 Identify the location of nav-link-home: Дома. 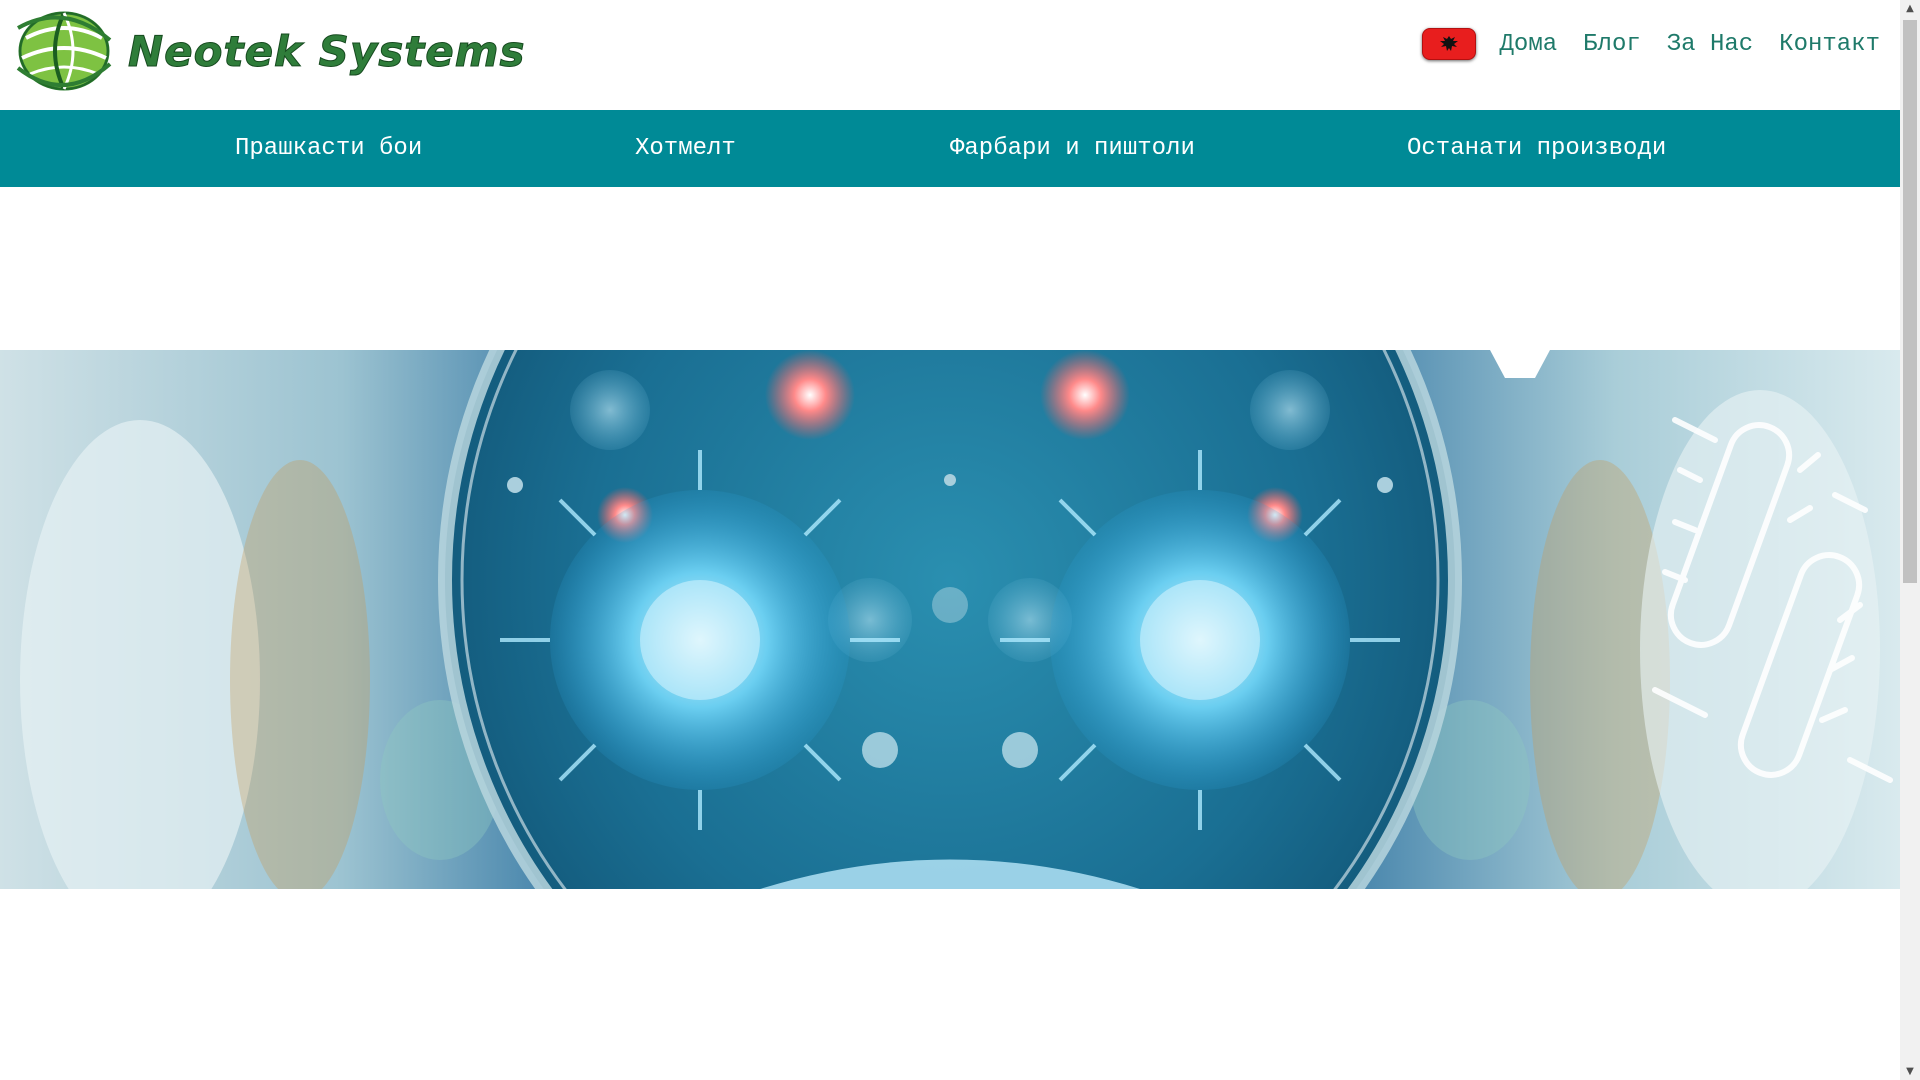
(1529, 44).